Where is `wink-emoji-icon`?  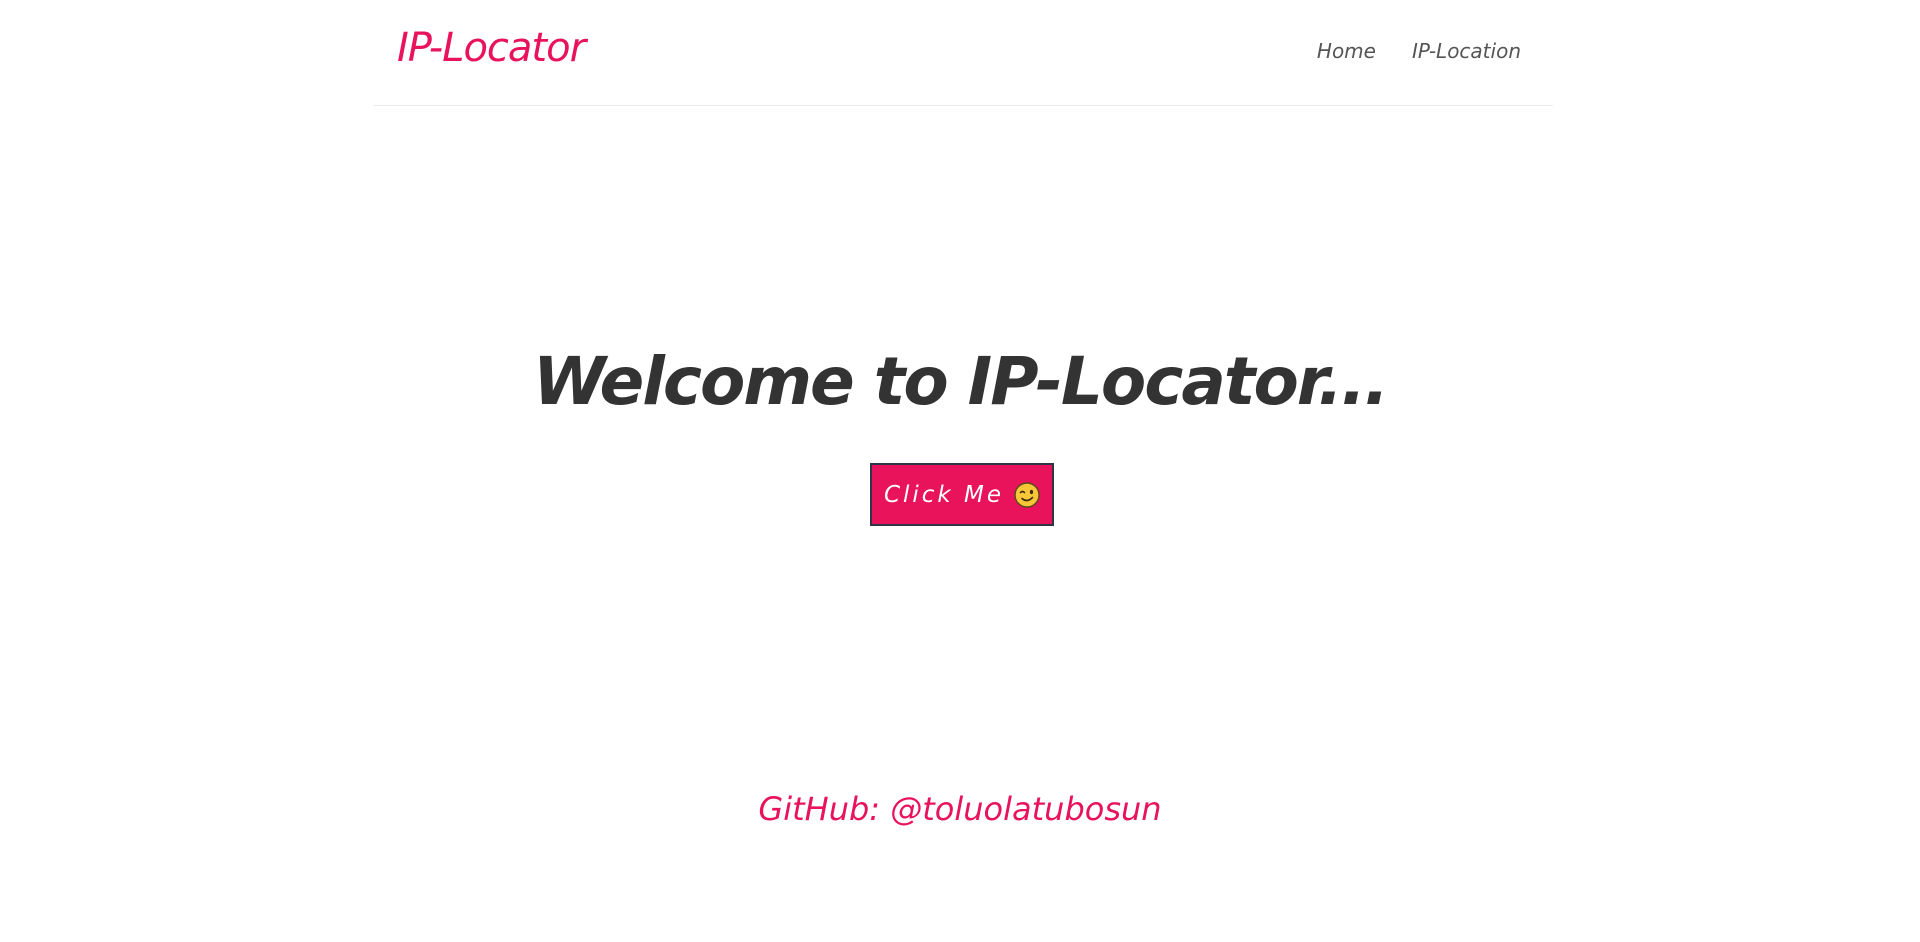
wink-emoji-icon is located at coordinates (1027, 494).